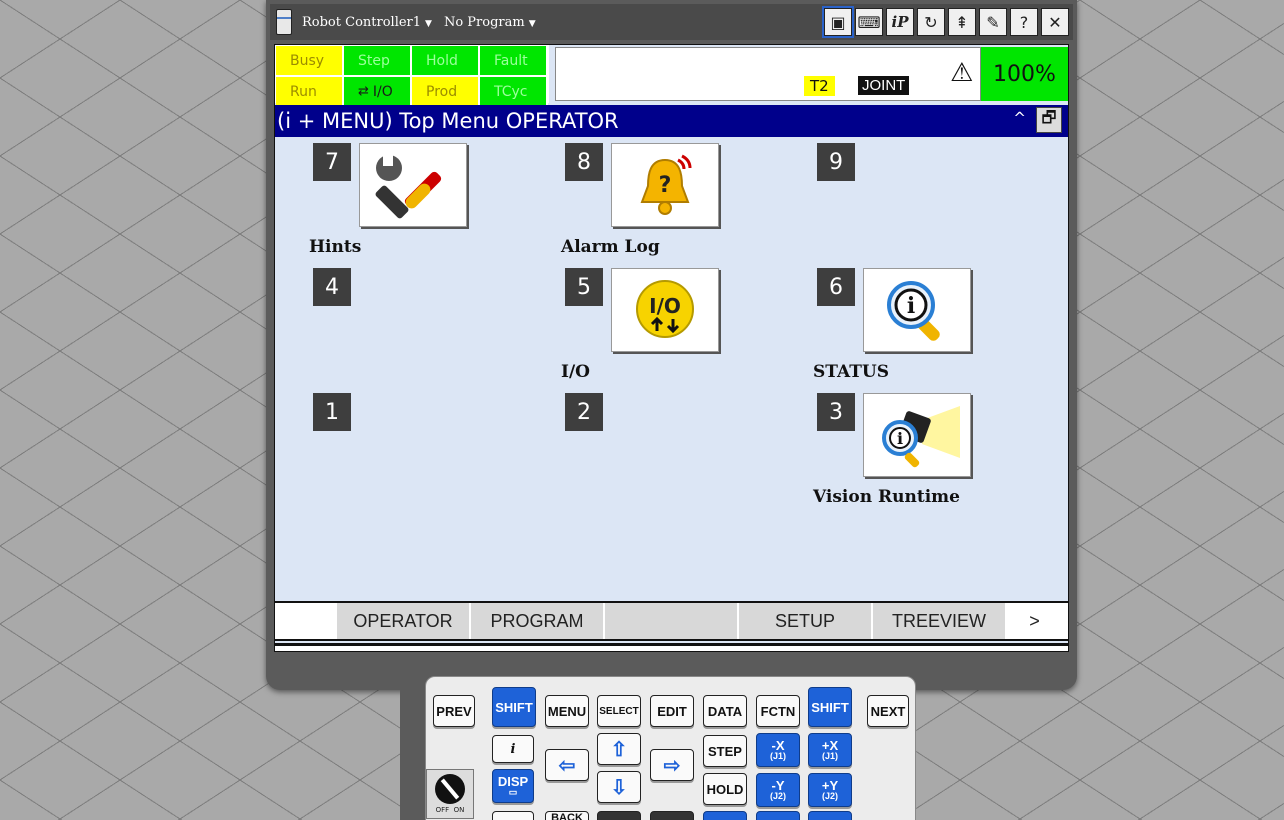 Image resolution: width=1284 pixels, height=820 pixels. What do you see at coordinates (332, 412) in the screenshot?
I see `menu-number-1: 1` at bounding box center [332, 412].